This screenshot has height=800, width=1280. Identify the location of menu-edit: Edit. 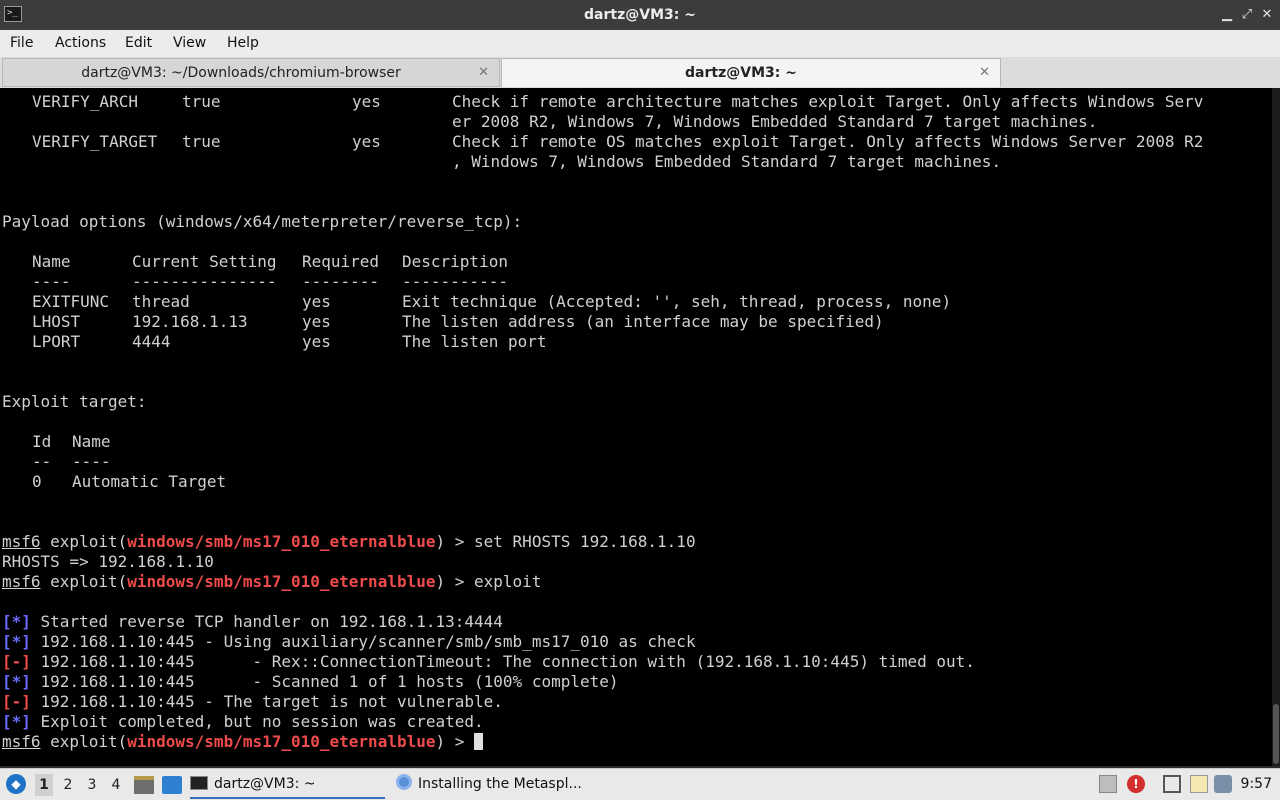
(138, 43).